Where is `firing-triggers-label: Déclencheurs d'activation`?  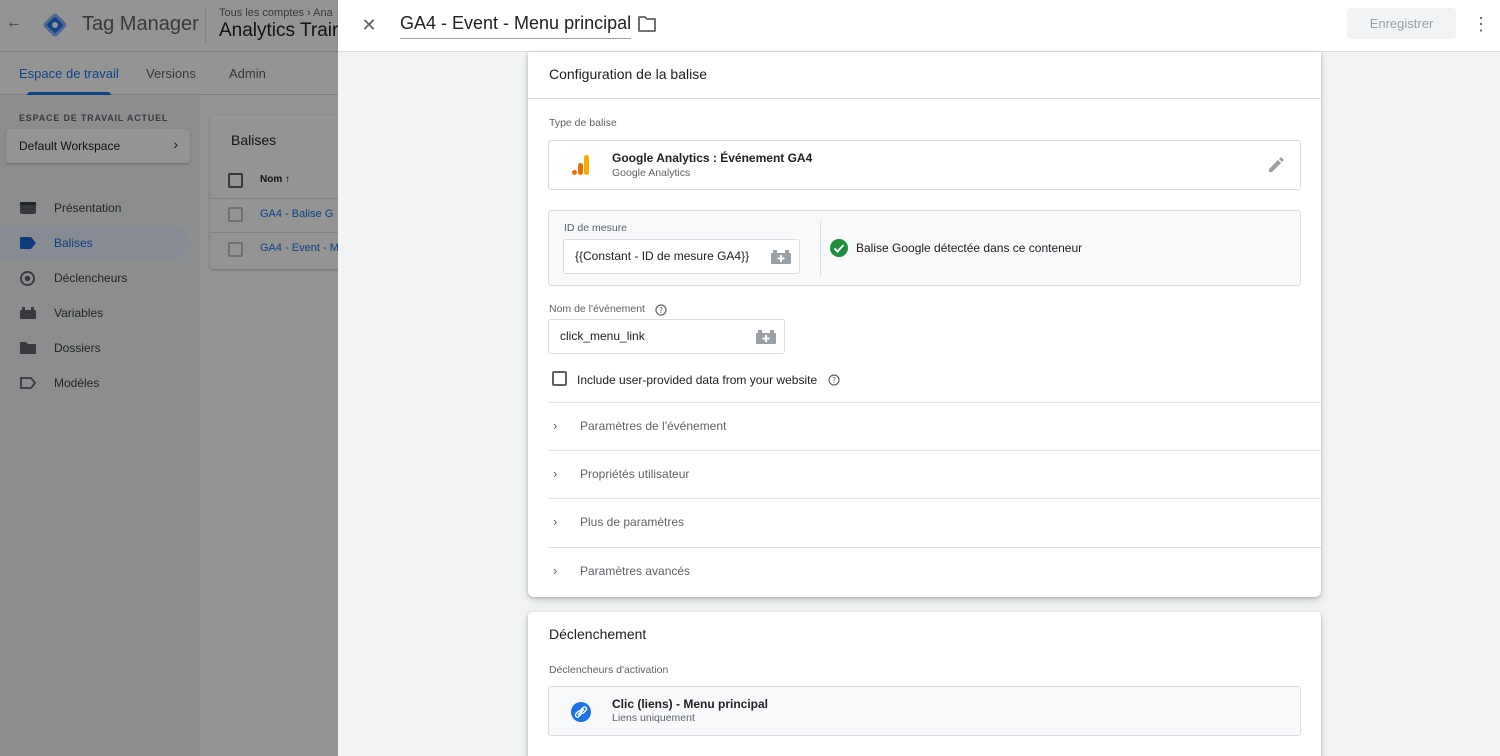
firing-triggers-label: Déclencheurs d'activation is located at coordinates (609, 670).